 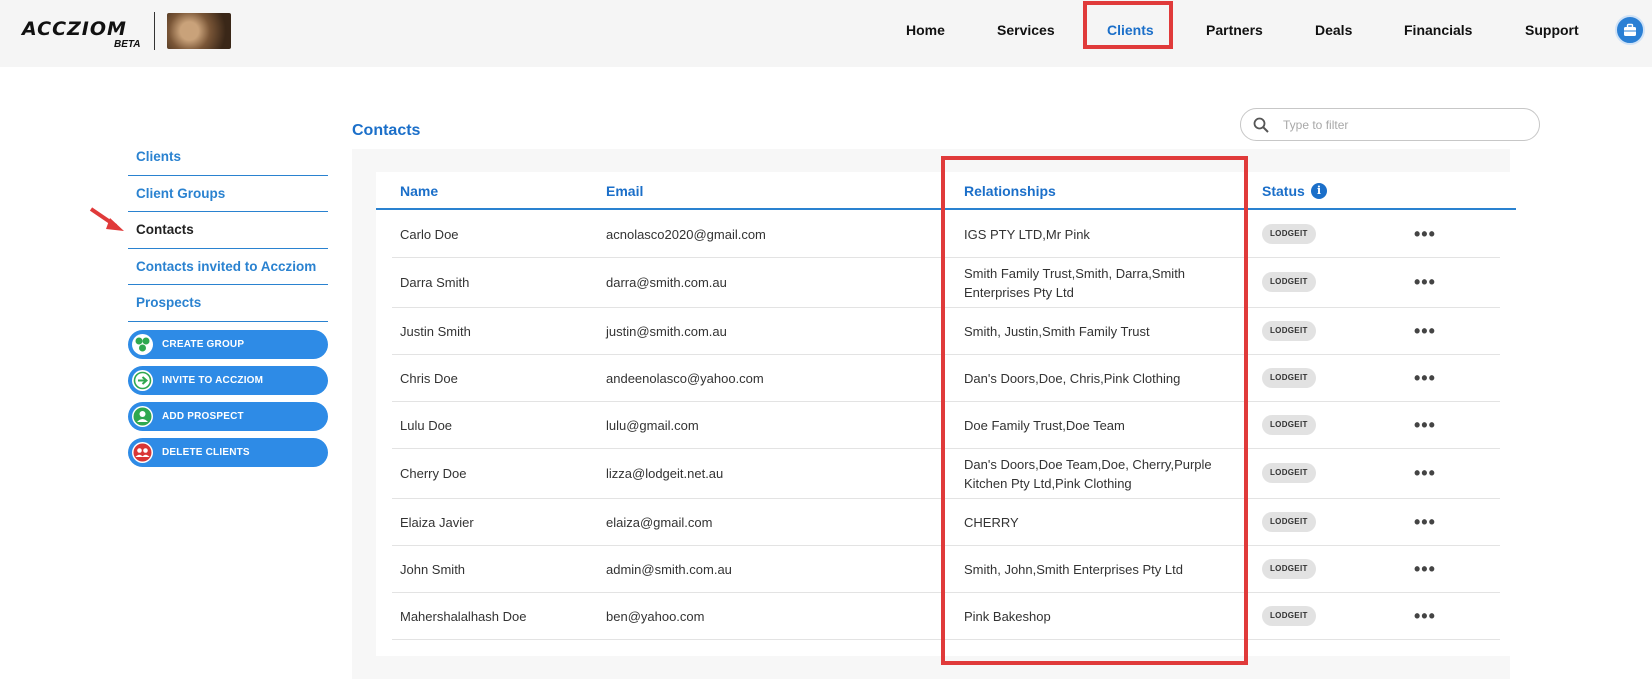 What do you see at coordinates (686, 234) in the screenshot?
I see `contact-email: acnolasco2020@gmail.com` at bounding box center [686, 234].